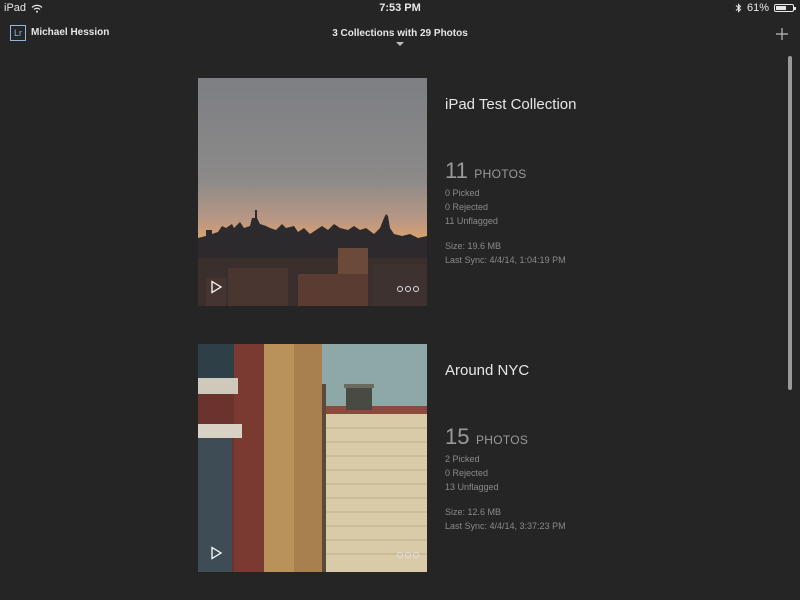 The height and width of the screenshot is (600, 800). Describe the element at coordinates (400, 44) in the screenshot. I see `chevron-down-icon` at that location.